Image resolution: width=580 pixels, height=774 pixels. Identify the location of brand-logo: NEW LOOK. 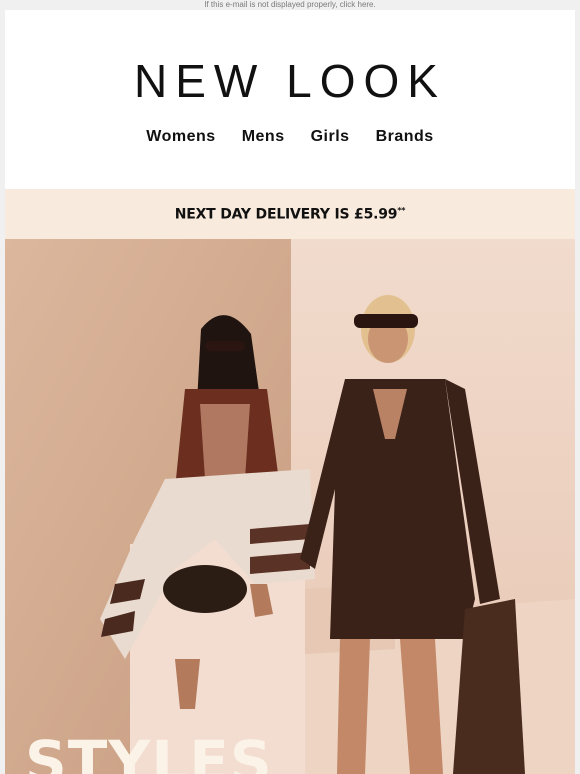
(290, 81).